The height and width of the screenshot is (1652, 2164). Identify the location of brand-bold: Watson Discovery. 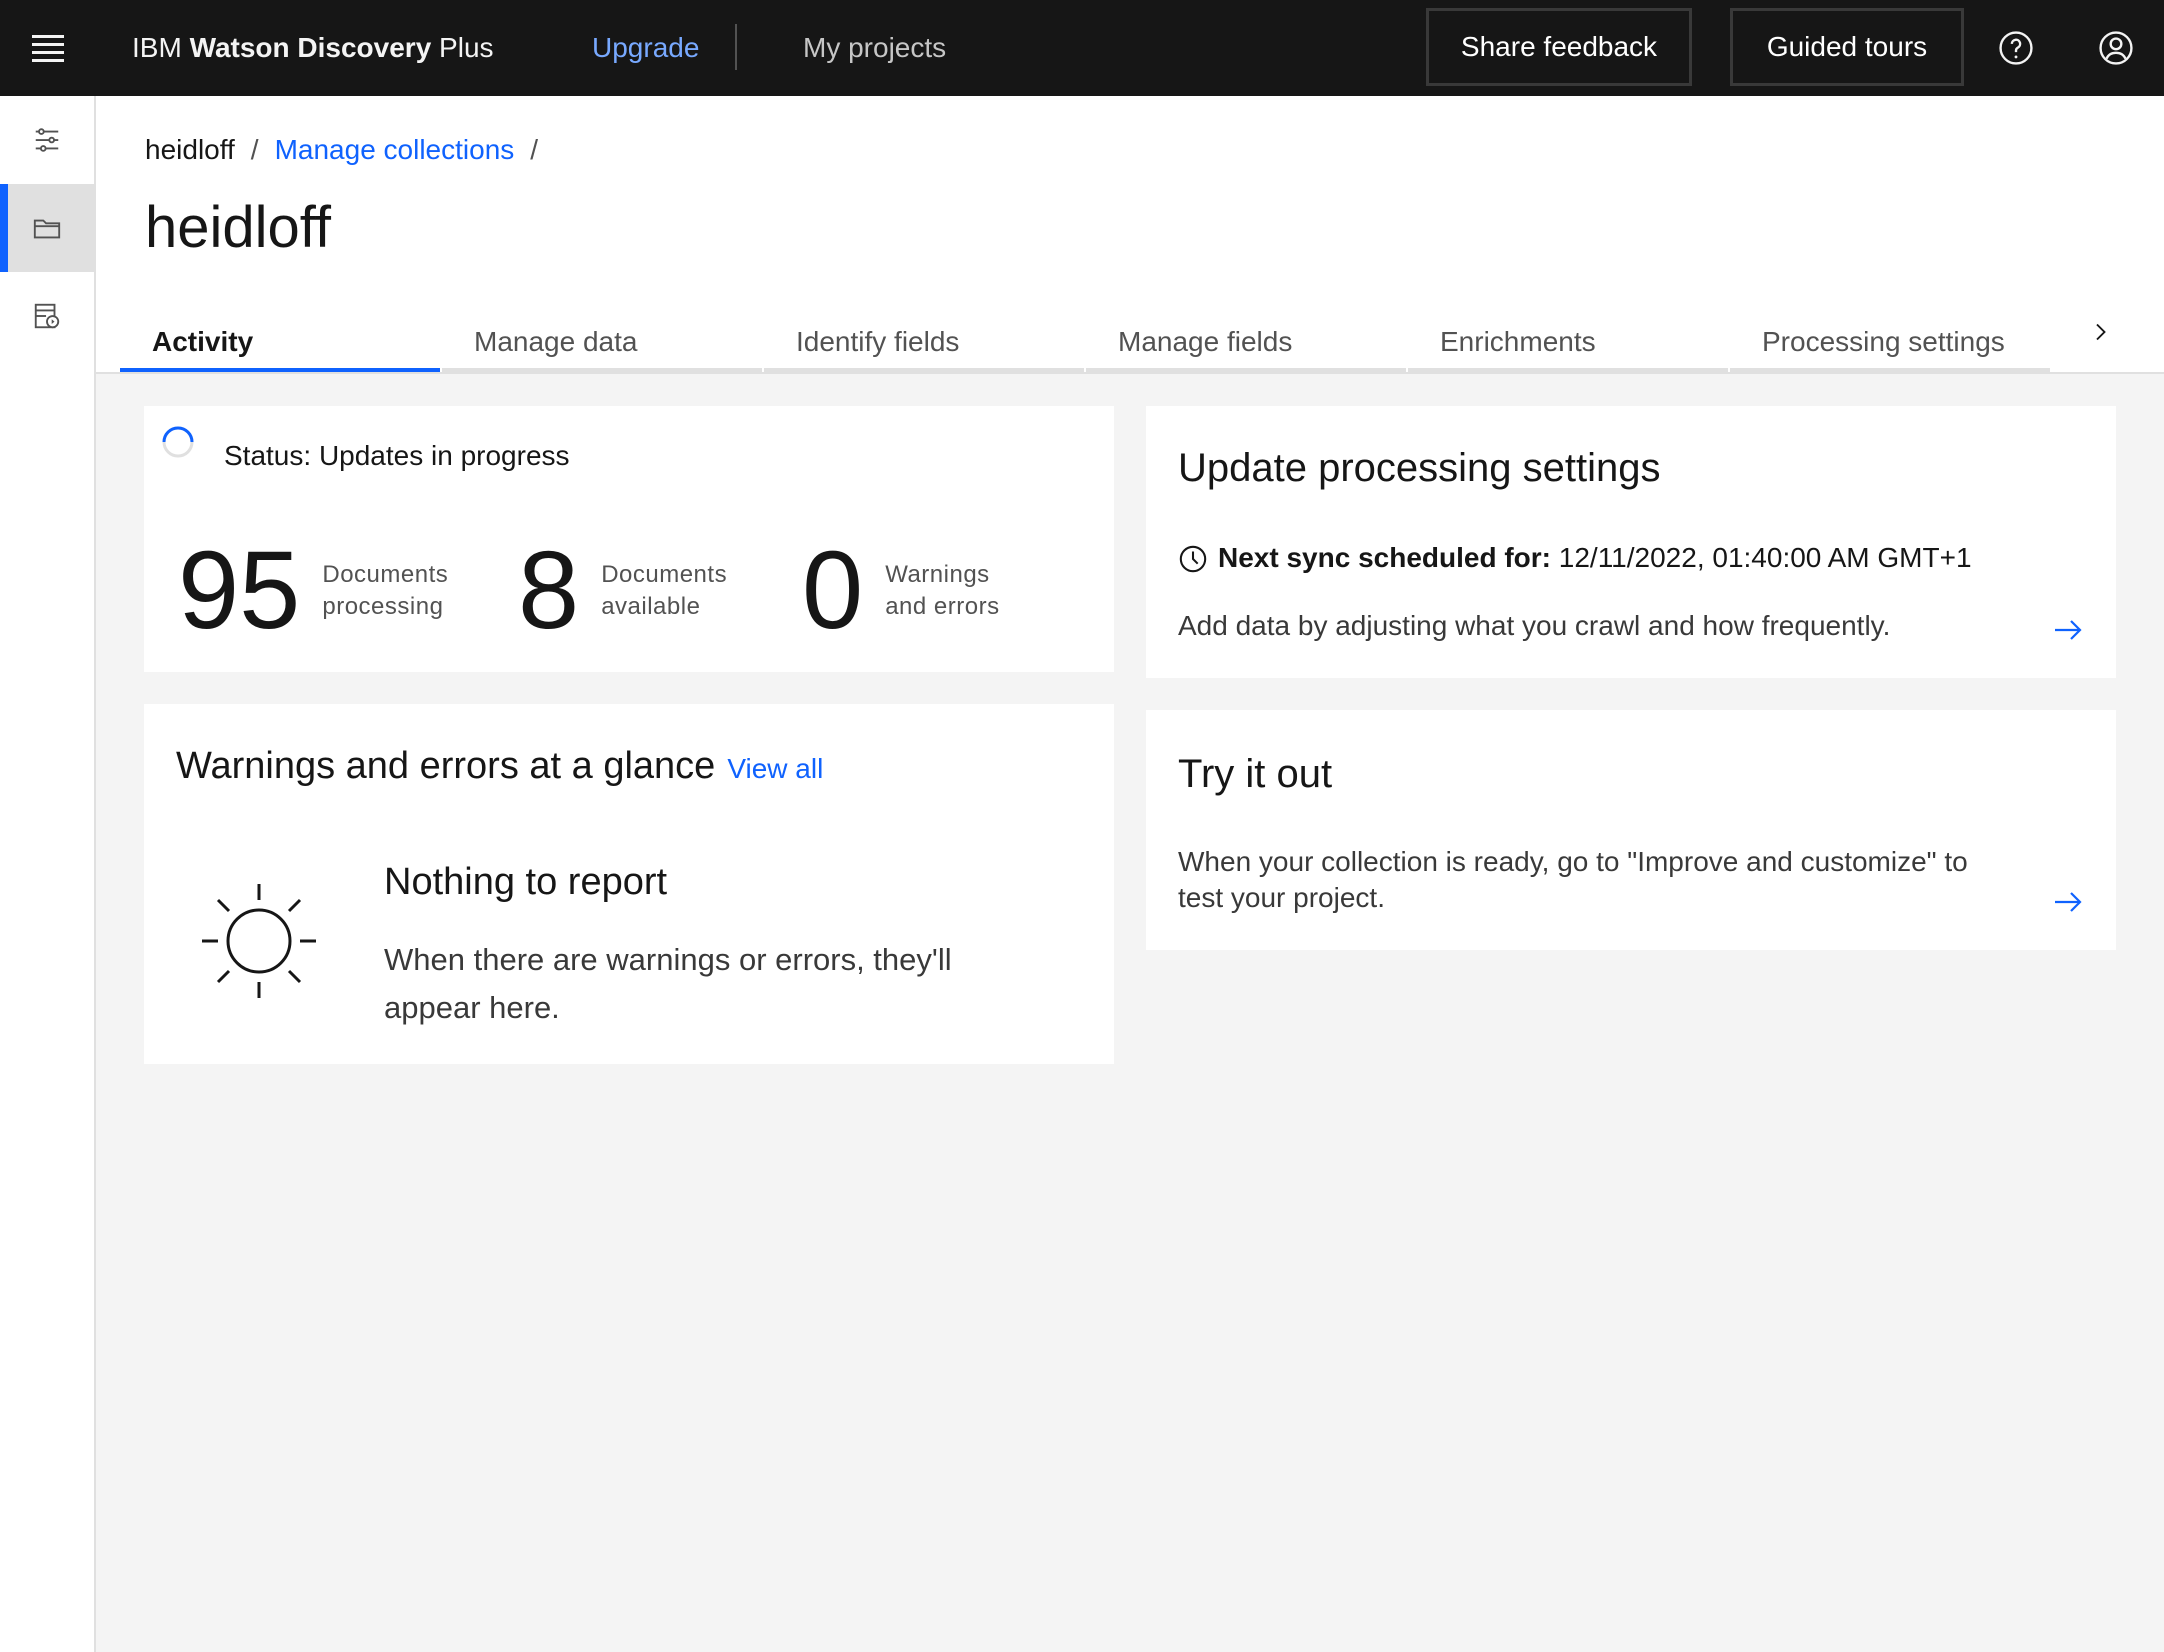
(310, 47).